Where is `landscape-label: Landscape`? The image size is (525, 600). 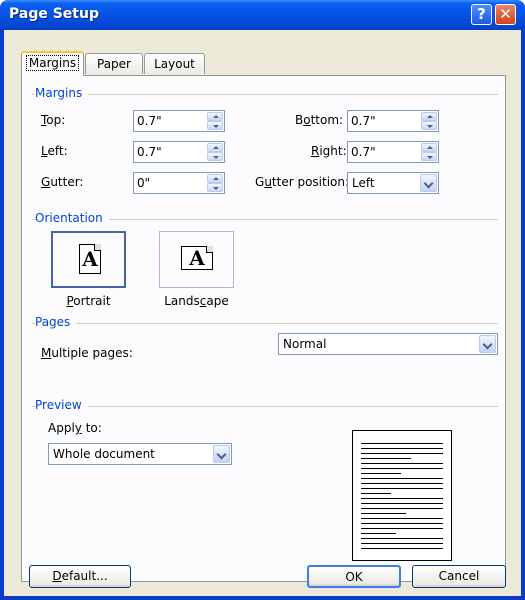 landscape-label: Landscape is located at coordinates (196, 301).